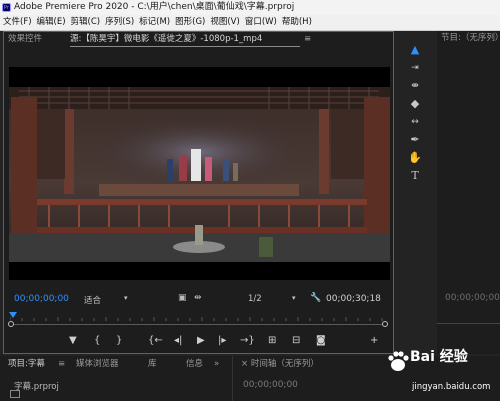 Image resolution: width=500 pixels, height=401 pixels. Describe the element at coordinates (194, 364) in the screenshot. I see `tab-info: 信息` at that location.